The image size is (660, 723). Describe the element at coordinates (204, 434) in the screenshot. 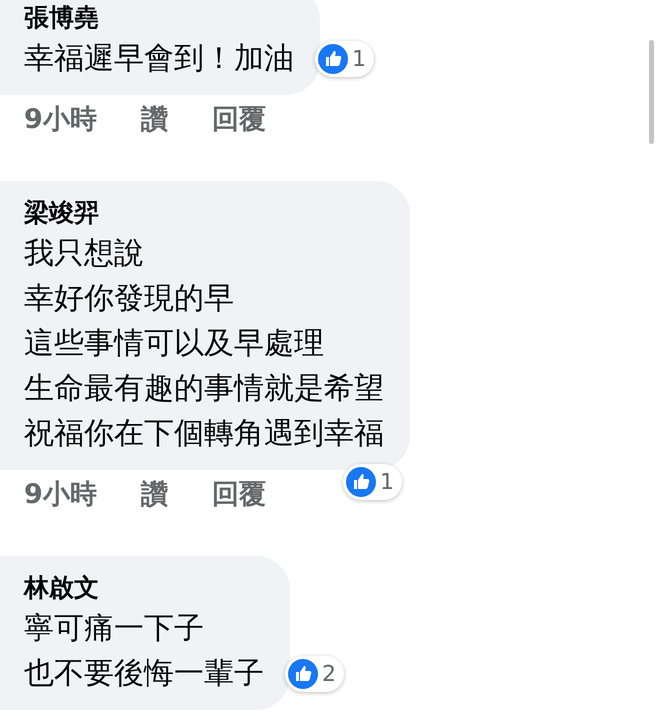

I see `comment-text: 祝福你在下個轉角遇到幸福` at that location.